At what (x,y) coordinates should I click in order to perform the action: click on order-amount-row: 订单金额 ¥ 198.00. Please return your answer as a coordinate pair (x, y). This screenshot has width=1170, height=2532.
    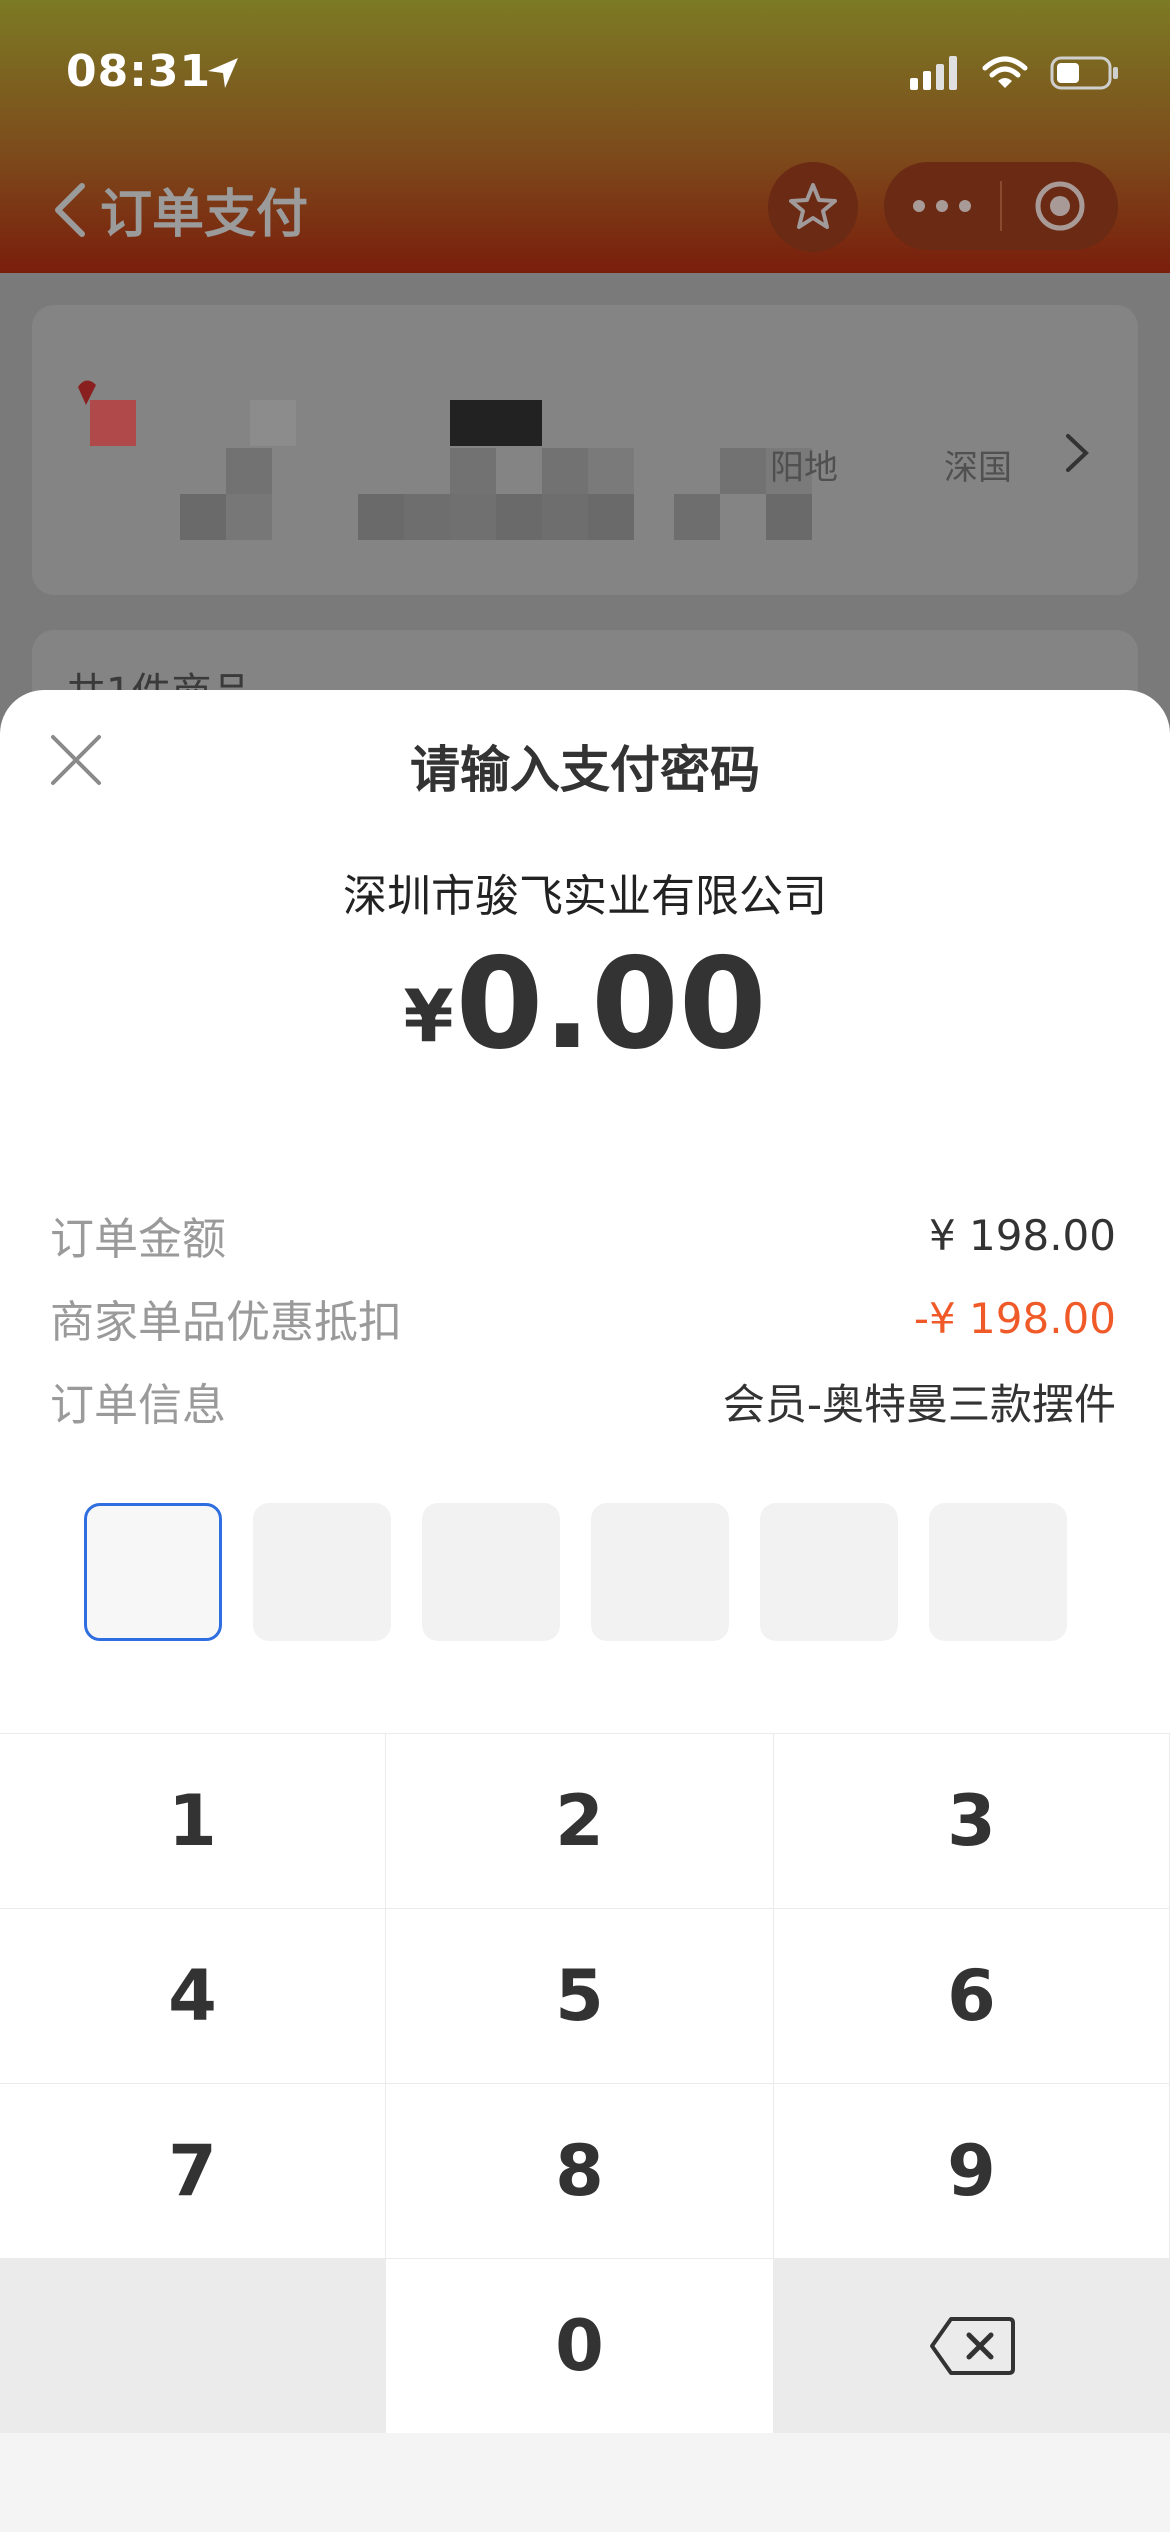
    Looking at the image, I should click on (583, 1235).